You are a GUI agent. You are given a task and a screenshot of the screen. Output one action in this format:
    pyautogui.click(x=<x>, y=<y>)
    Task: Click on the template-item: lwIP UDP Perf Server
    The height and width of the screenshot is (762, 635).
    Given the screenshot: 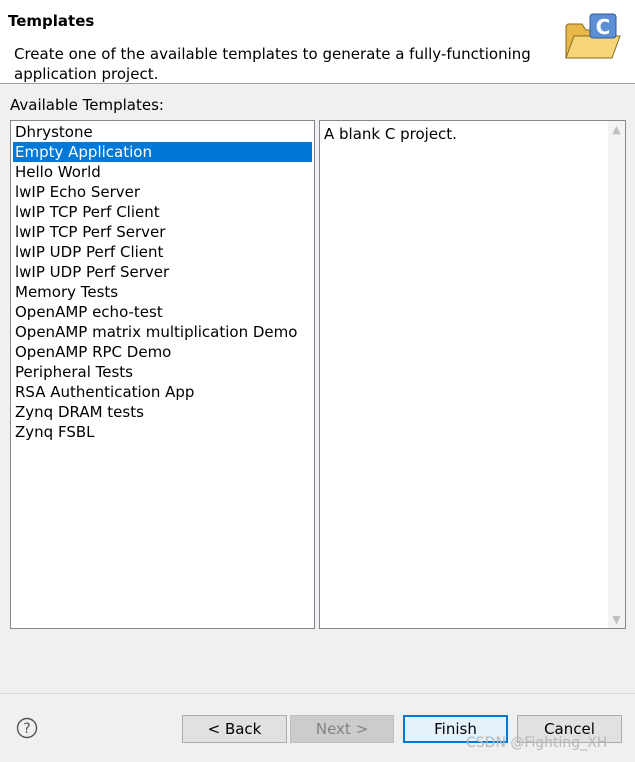 What is the action you would take?
    pyautogui.click(x=162, y=272)
    